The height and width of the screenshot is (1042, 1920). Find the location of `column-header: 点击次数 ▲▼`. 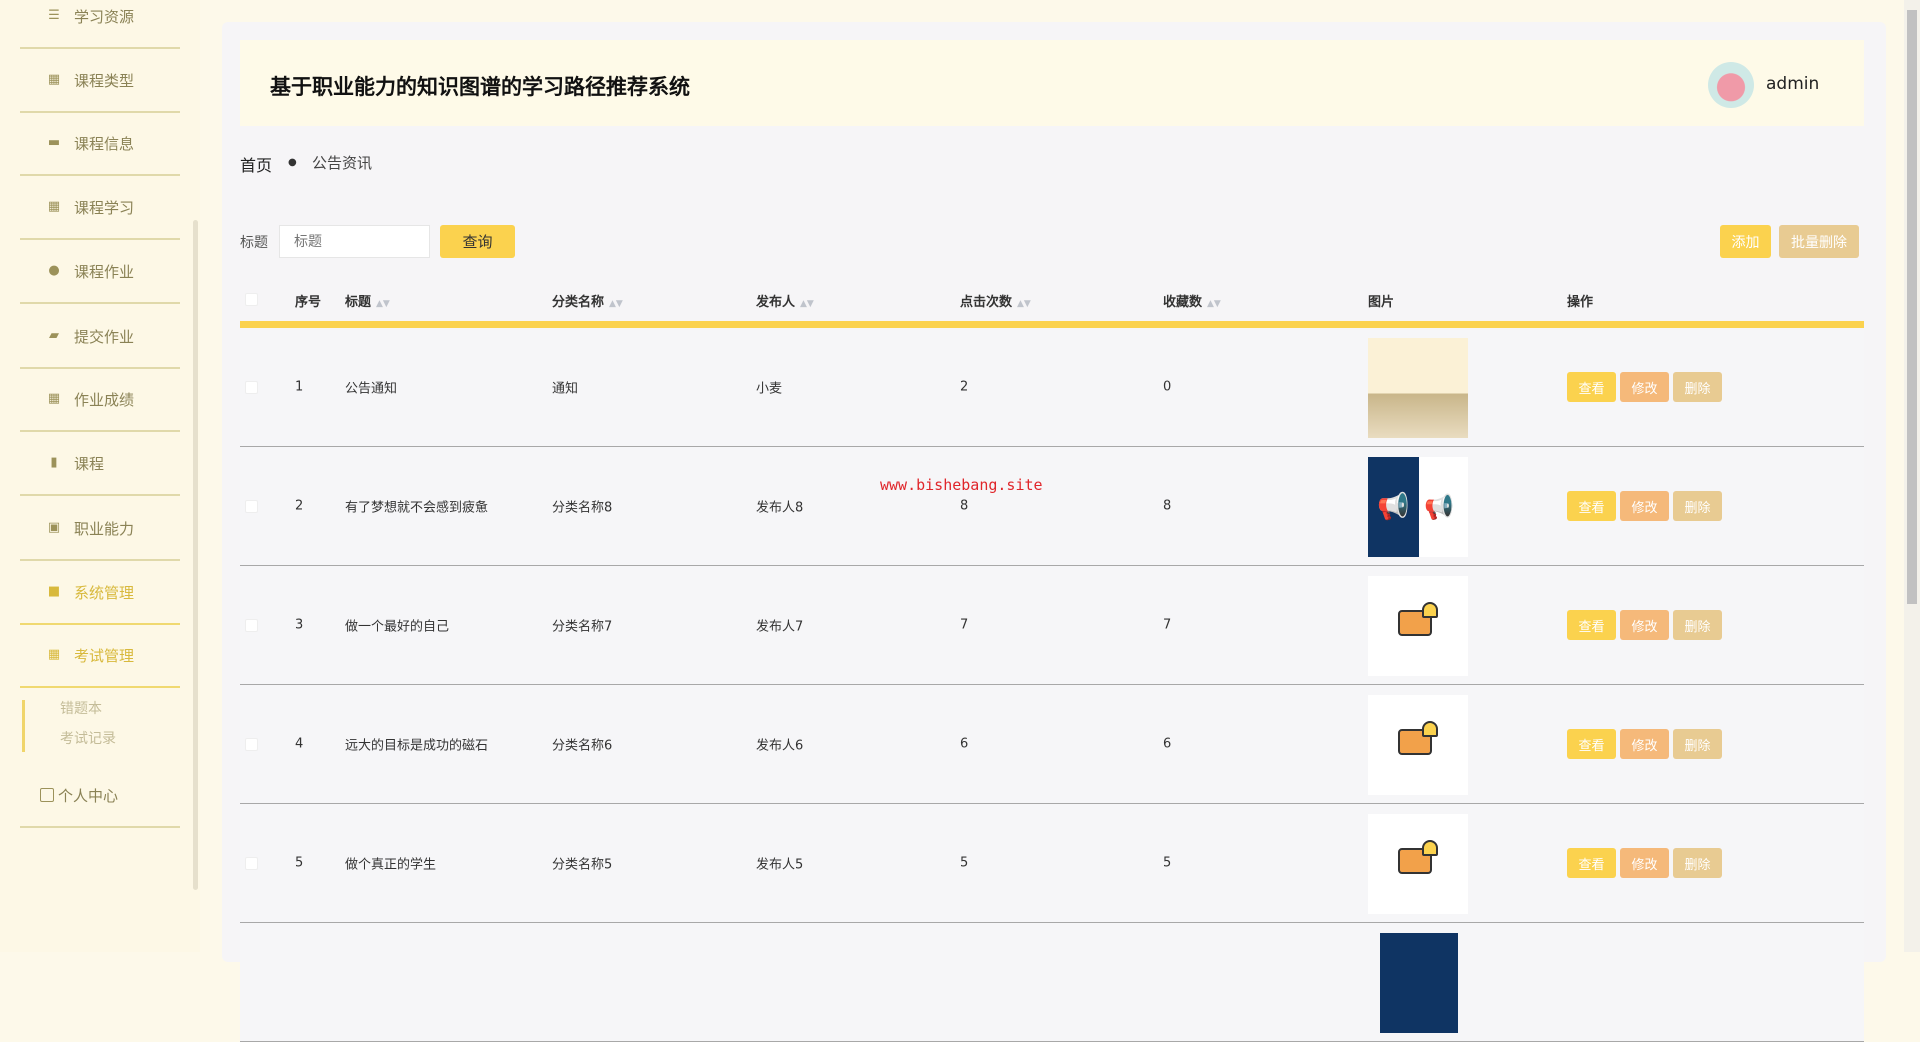

column-header: 点击次数 ▲▼ is located at coordinates (995, 300).